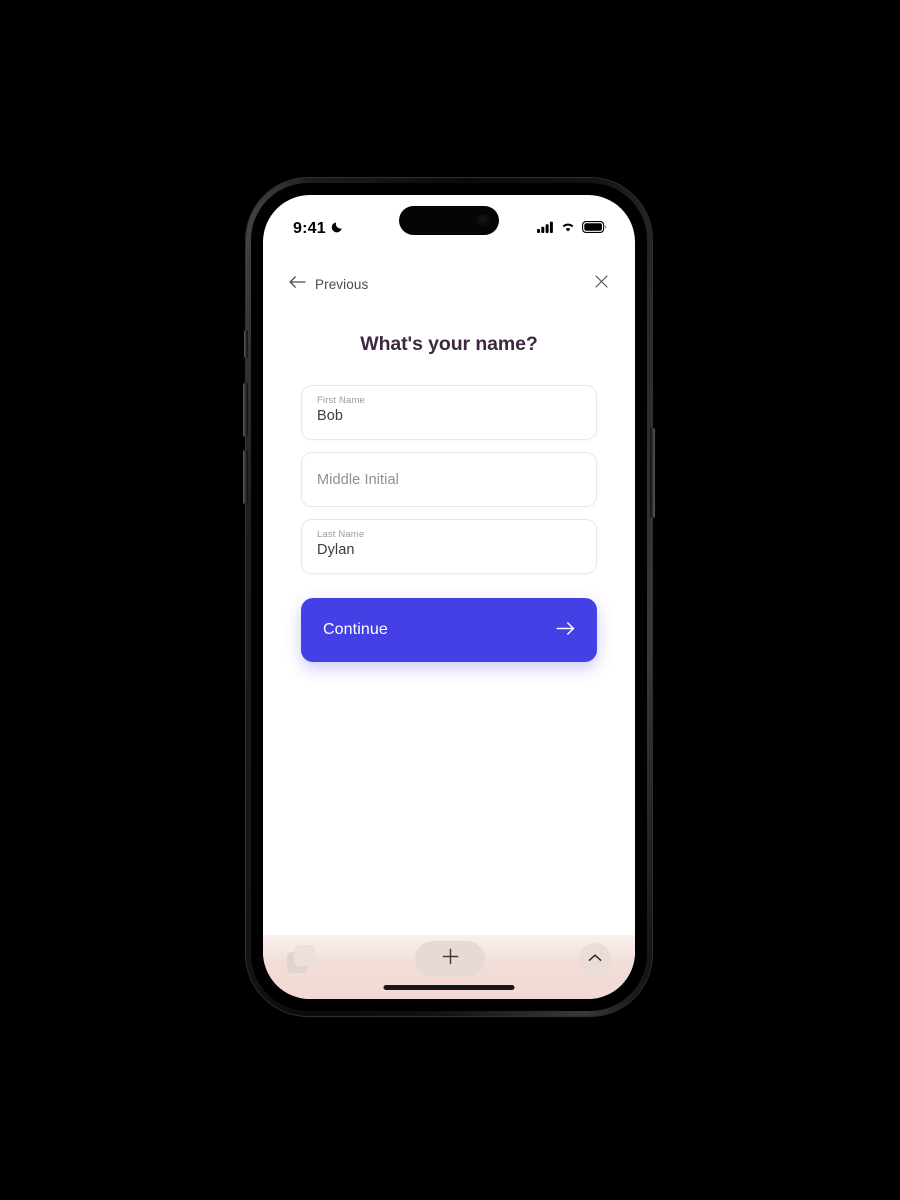  What do you see at coordinates (449, 546) in the screenshot?
I see `last-name-field: Last Name Dylan` at bounding box center [449, 546].